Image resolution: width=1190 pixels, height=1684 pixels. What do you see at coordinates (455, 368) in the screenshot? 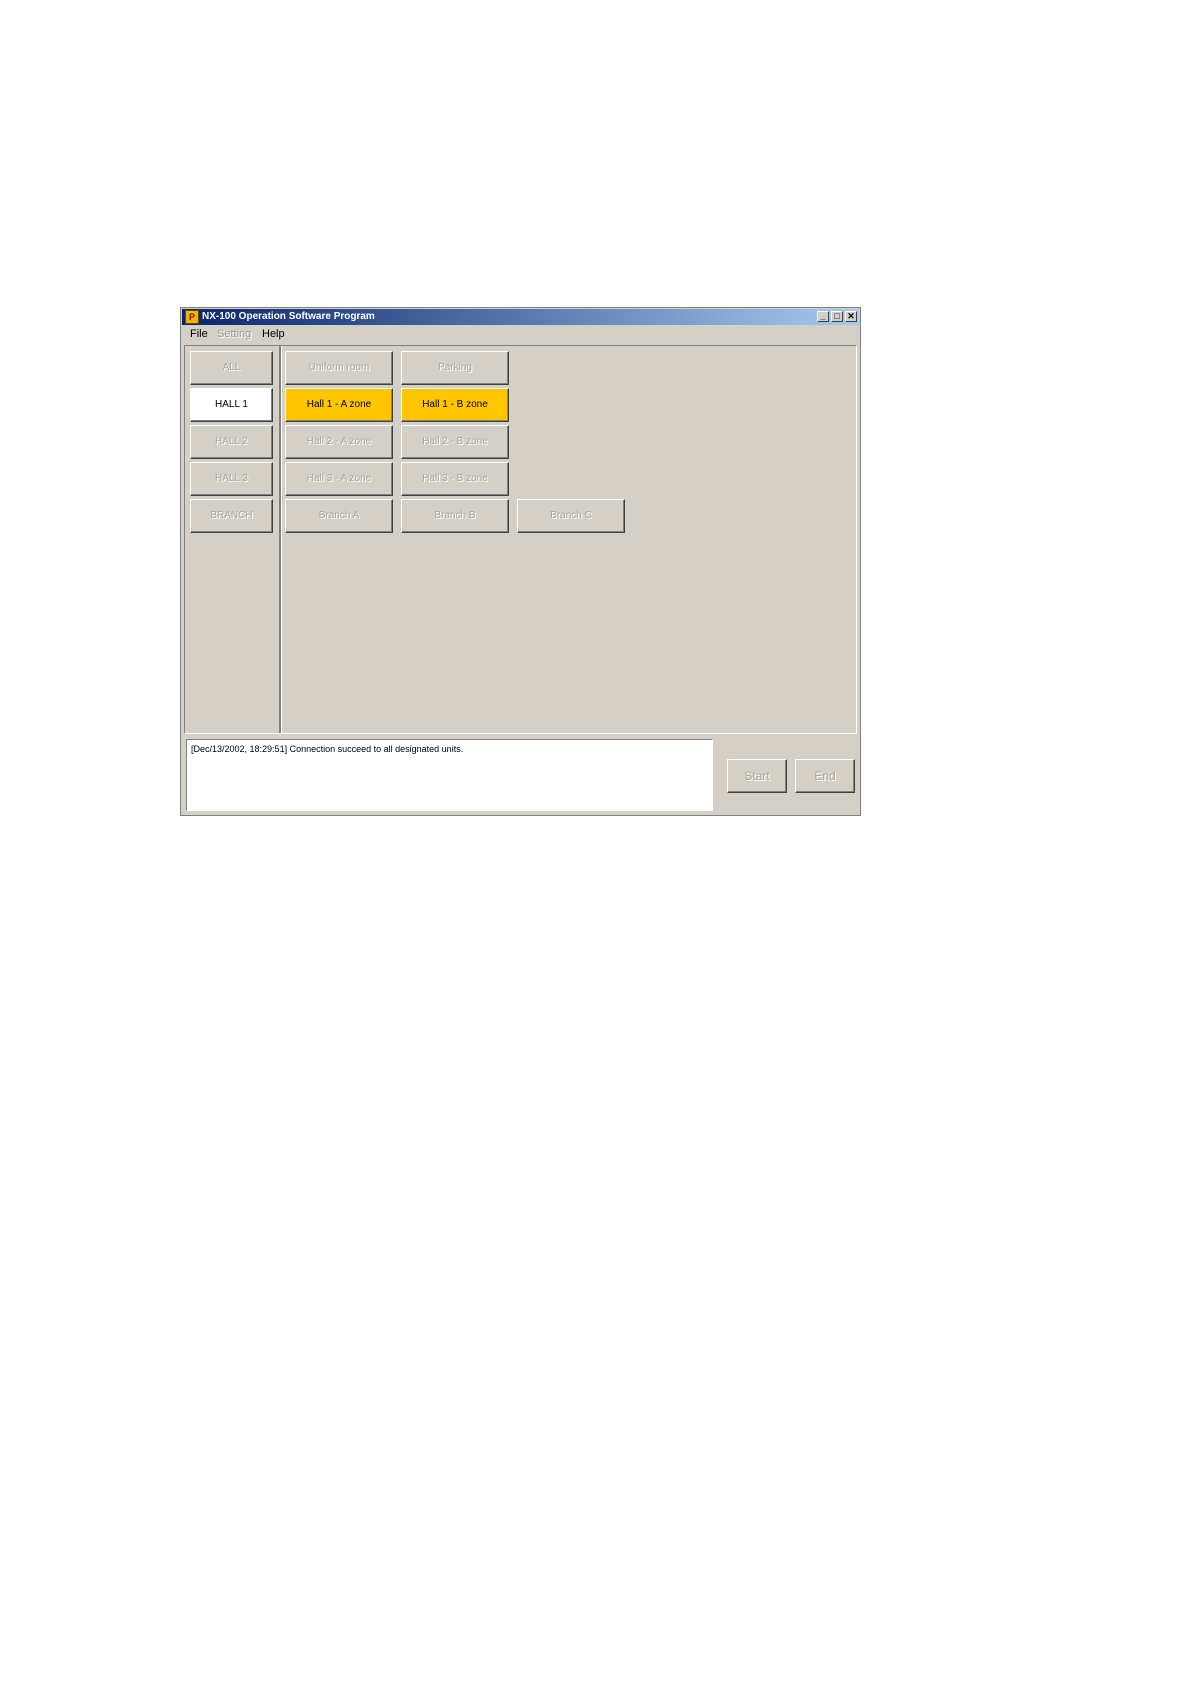
I see `zone-button-parking: Parking` at bounding box center [455, 368].